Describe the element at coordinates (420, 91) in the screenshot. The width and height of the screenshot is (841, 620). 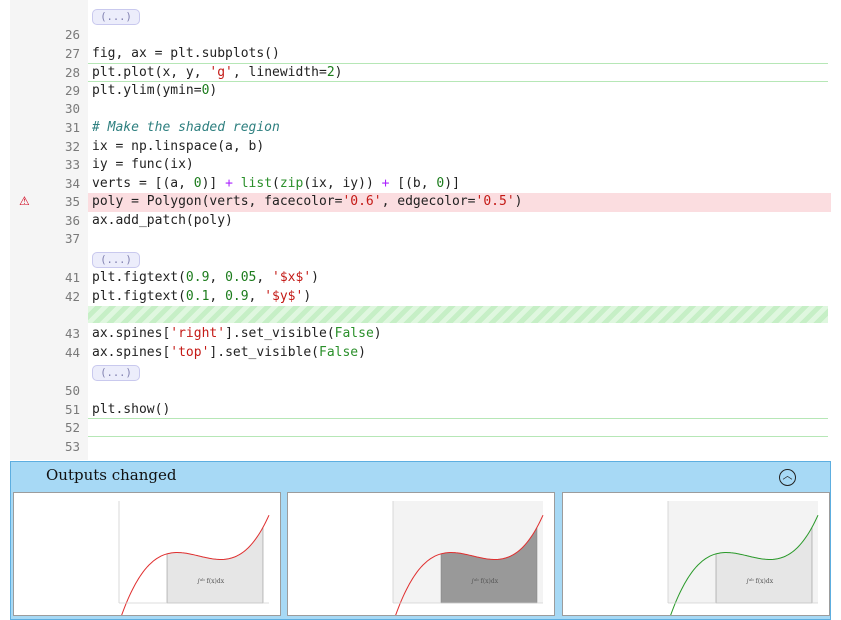
I see `code-line: 29 plt.ylim(ymin=0)` at that location.